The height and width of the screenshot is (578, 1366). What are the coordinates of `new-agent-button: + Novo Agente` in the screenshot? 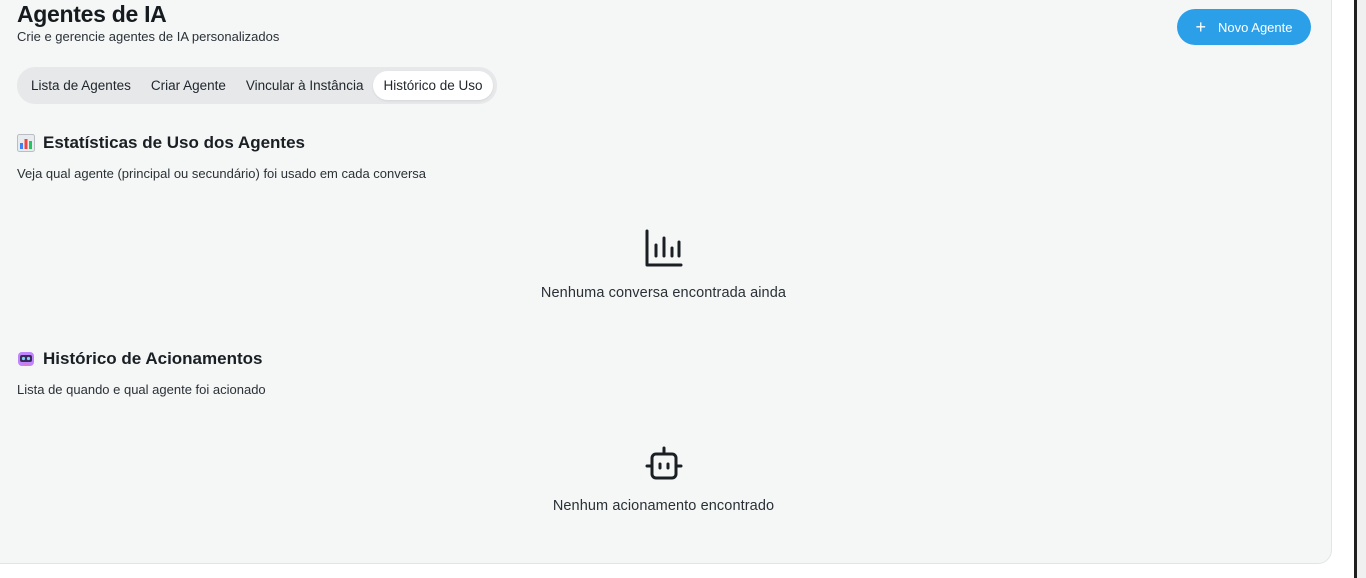 It's located at (1244, 27).